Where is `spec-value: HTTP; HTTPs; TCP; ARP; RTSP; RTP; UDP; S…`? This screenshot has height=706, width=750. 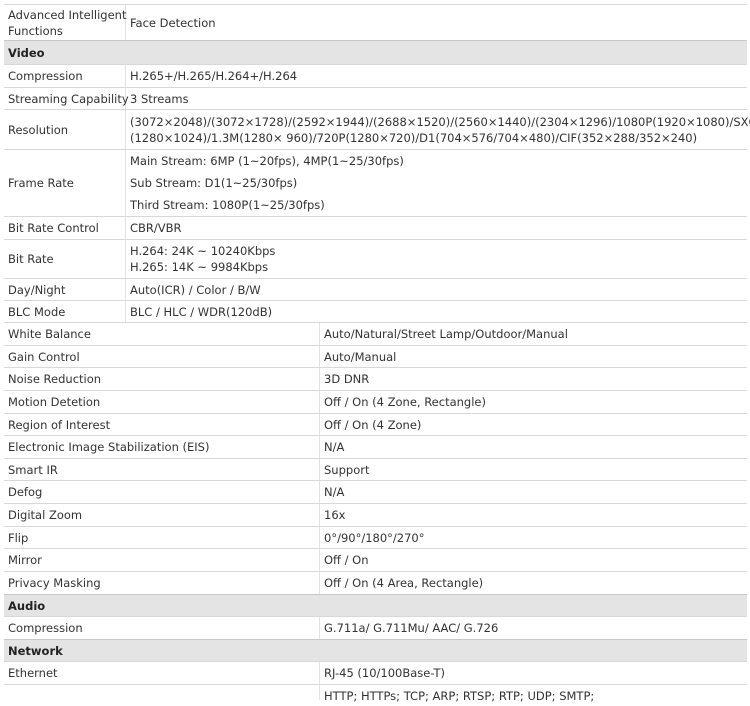
spec-value: HTTP; HTTPs; TCP; ARP; RTSP; RTP; UDP; S… is located at coordinates (459, 695).